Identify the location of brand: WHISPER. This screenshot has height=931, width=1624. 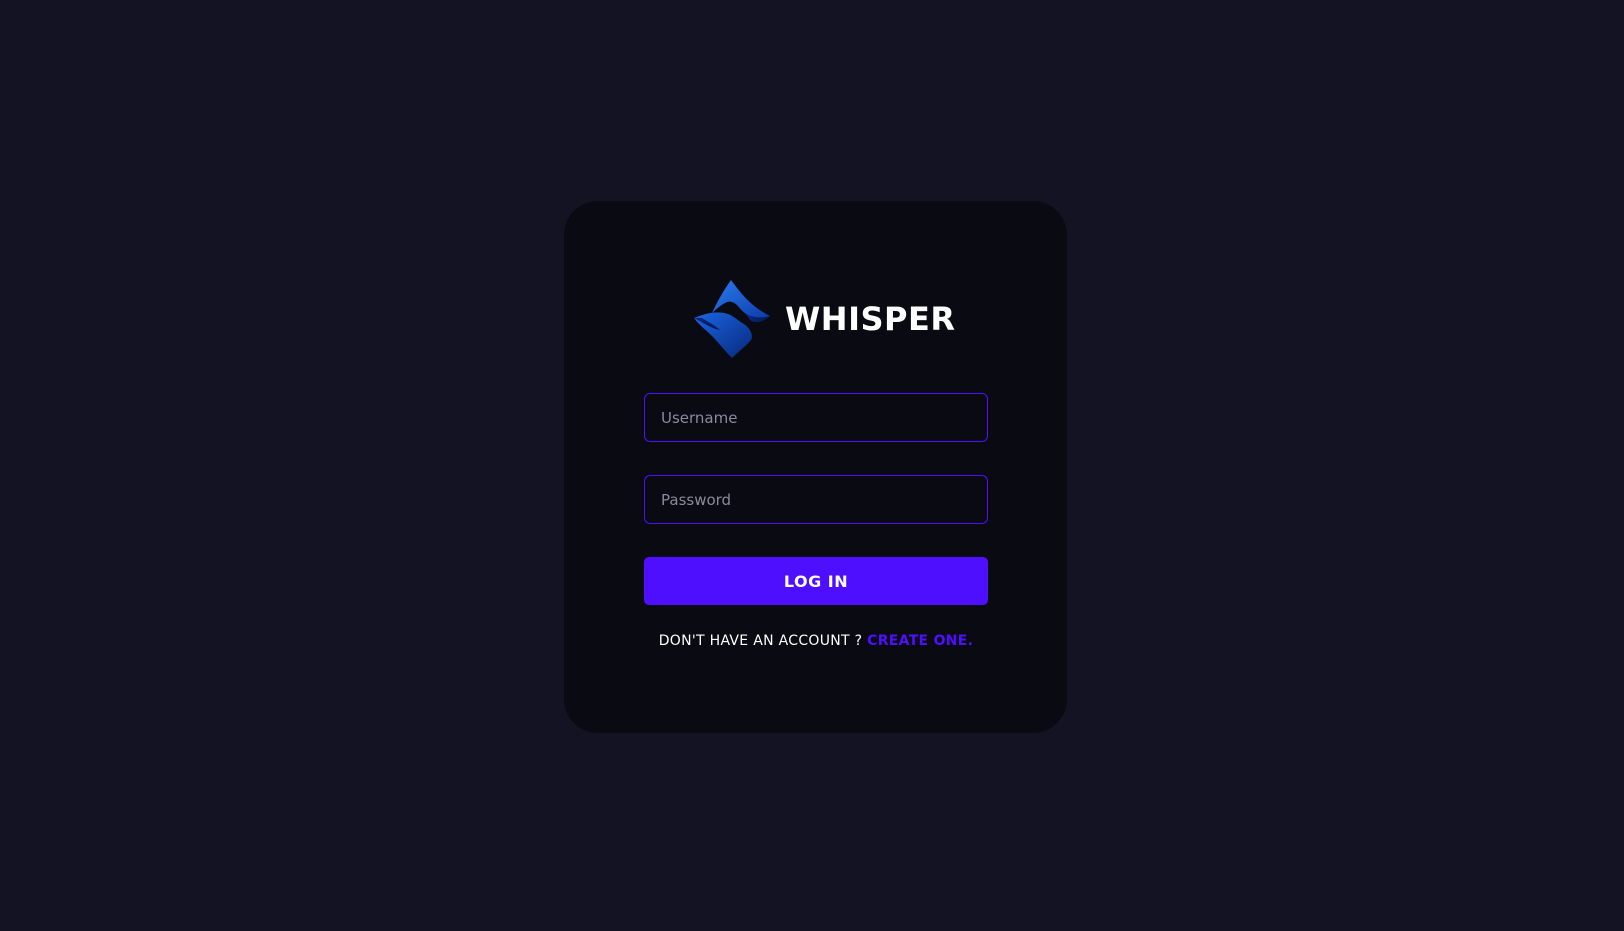
(824, 319).